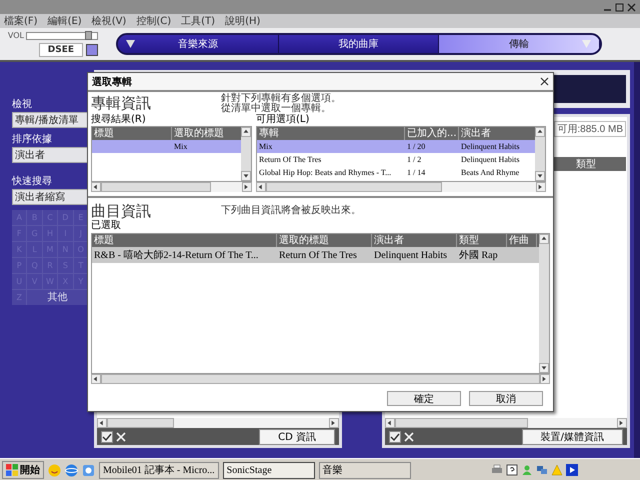 This screenshot has width=640, height=480. Describe the element at coordinates (154, 21) in the screenshot. I see `menu-item: 控制(C)` at that location.